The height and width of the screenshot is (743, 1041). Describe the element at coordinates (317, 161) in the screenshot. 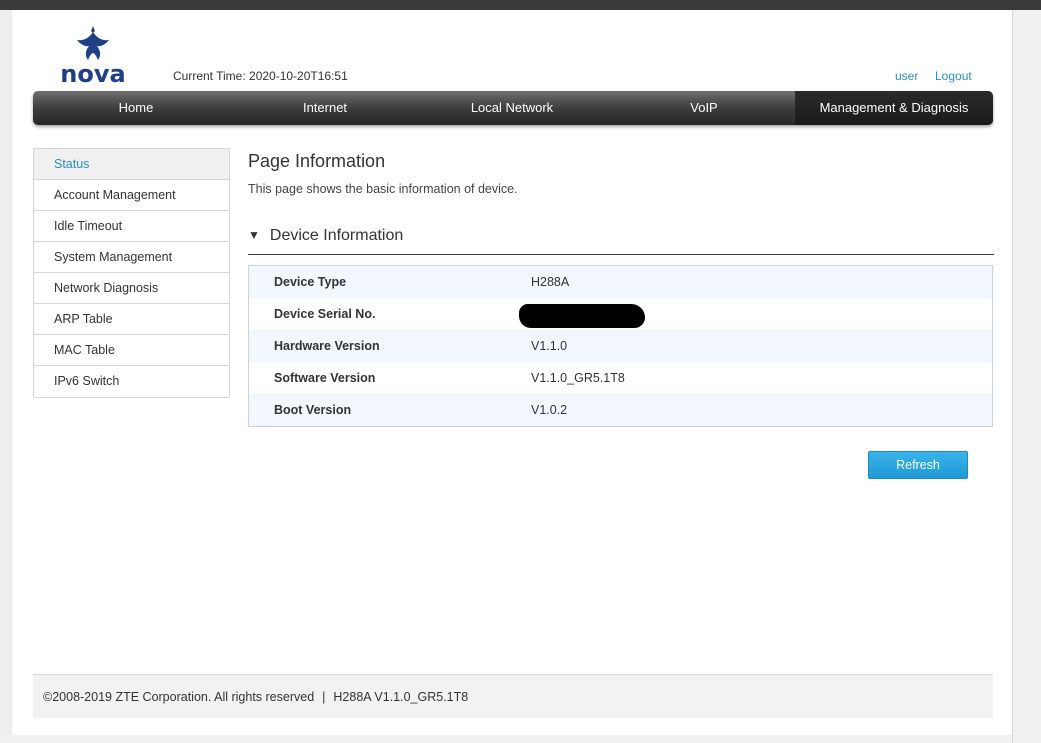

I see `page-title: Page Information` at that location.